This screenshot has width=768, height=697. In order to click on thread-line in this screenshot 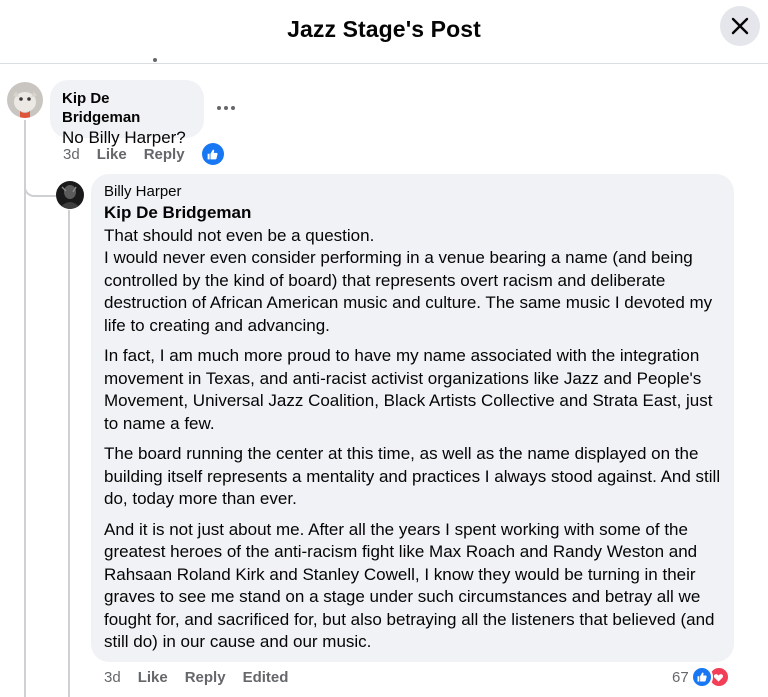, I will do `click(25, 408)`.